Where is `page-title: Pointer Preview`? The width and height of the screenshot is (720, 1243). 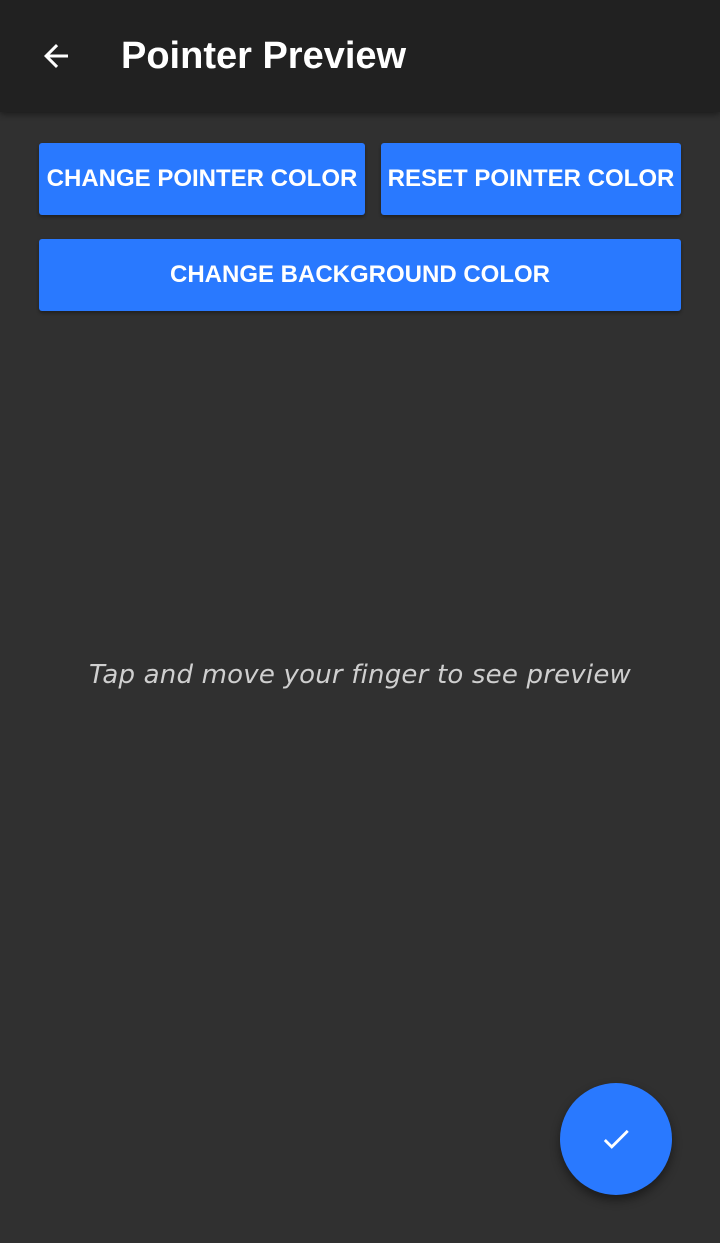 page-title: Pointer Preview is located at coordinates (264, 56).